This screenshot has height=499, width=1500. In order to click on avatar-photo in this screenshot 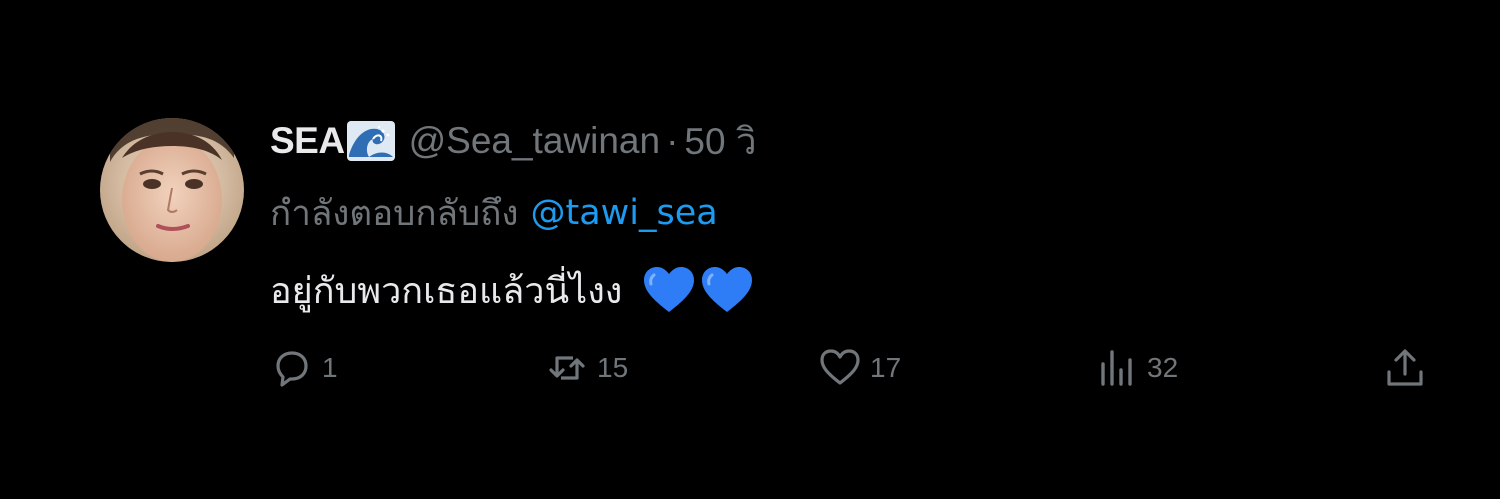, I will do `click(172, 190)`.